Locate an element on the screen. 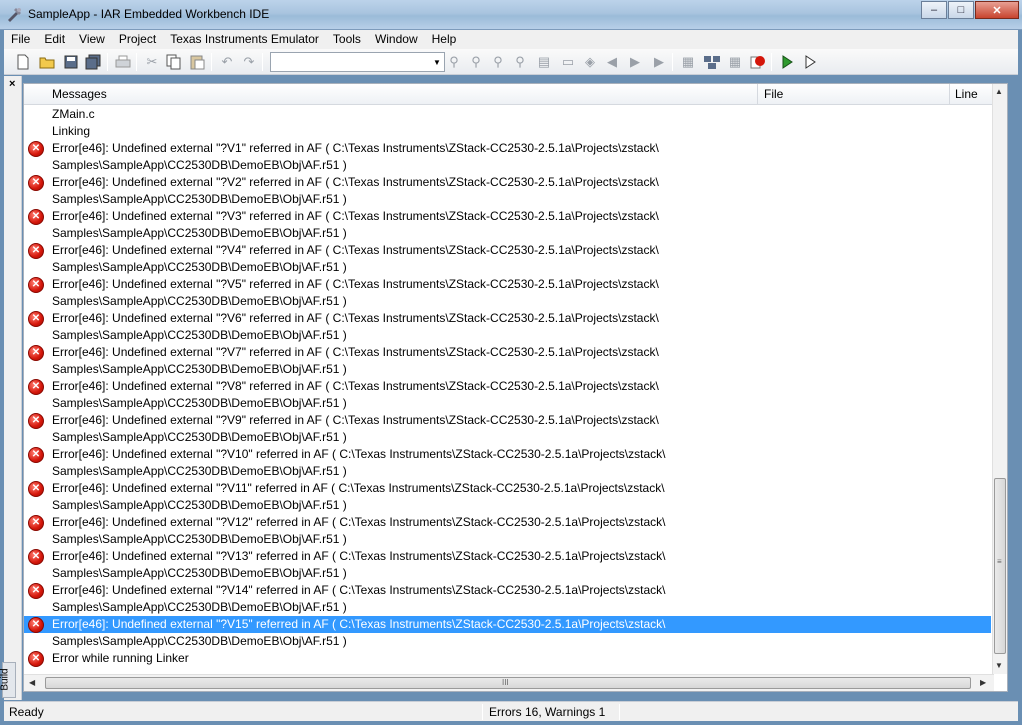 The height and width of the screenshot is (725, 1022). bookmark-list-icon: ▶ is located at coordinates (659, 62).